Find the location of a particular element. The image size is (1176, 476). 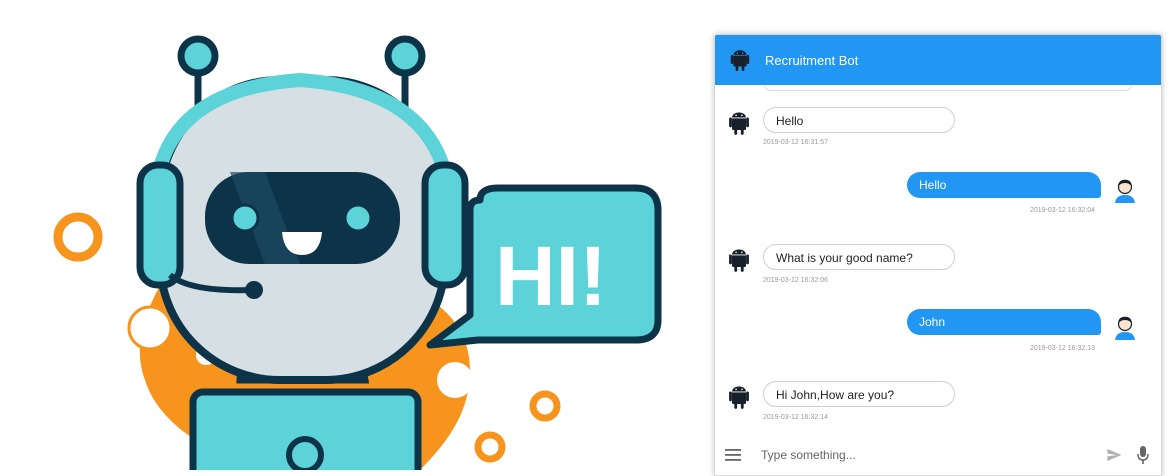

speech-bubble-text: HI! is located at coordinates (551, 276).